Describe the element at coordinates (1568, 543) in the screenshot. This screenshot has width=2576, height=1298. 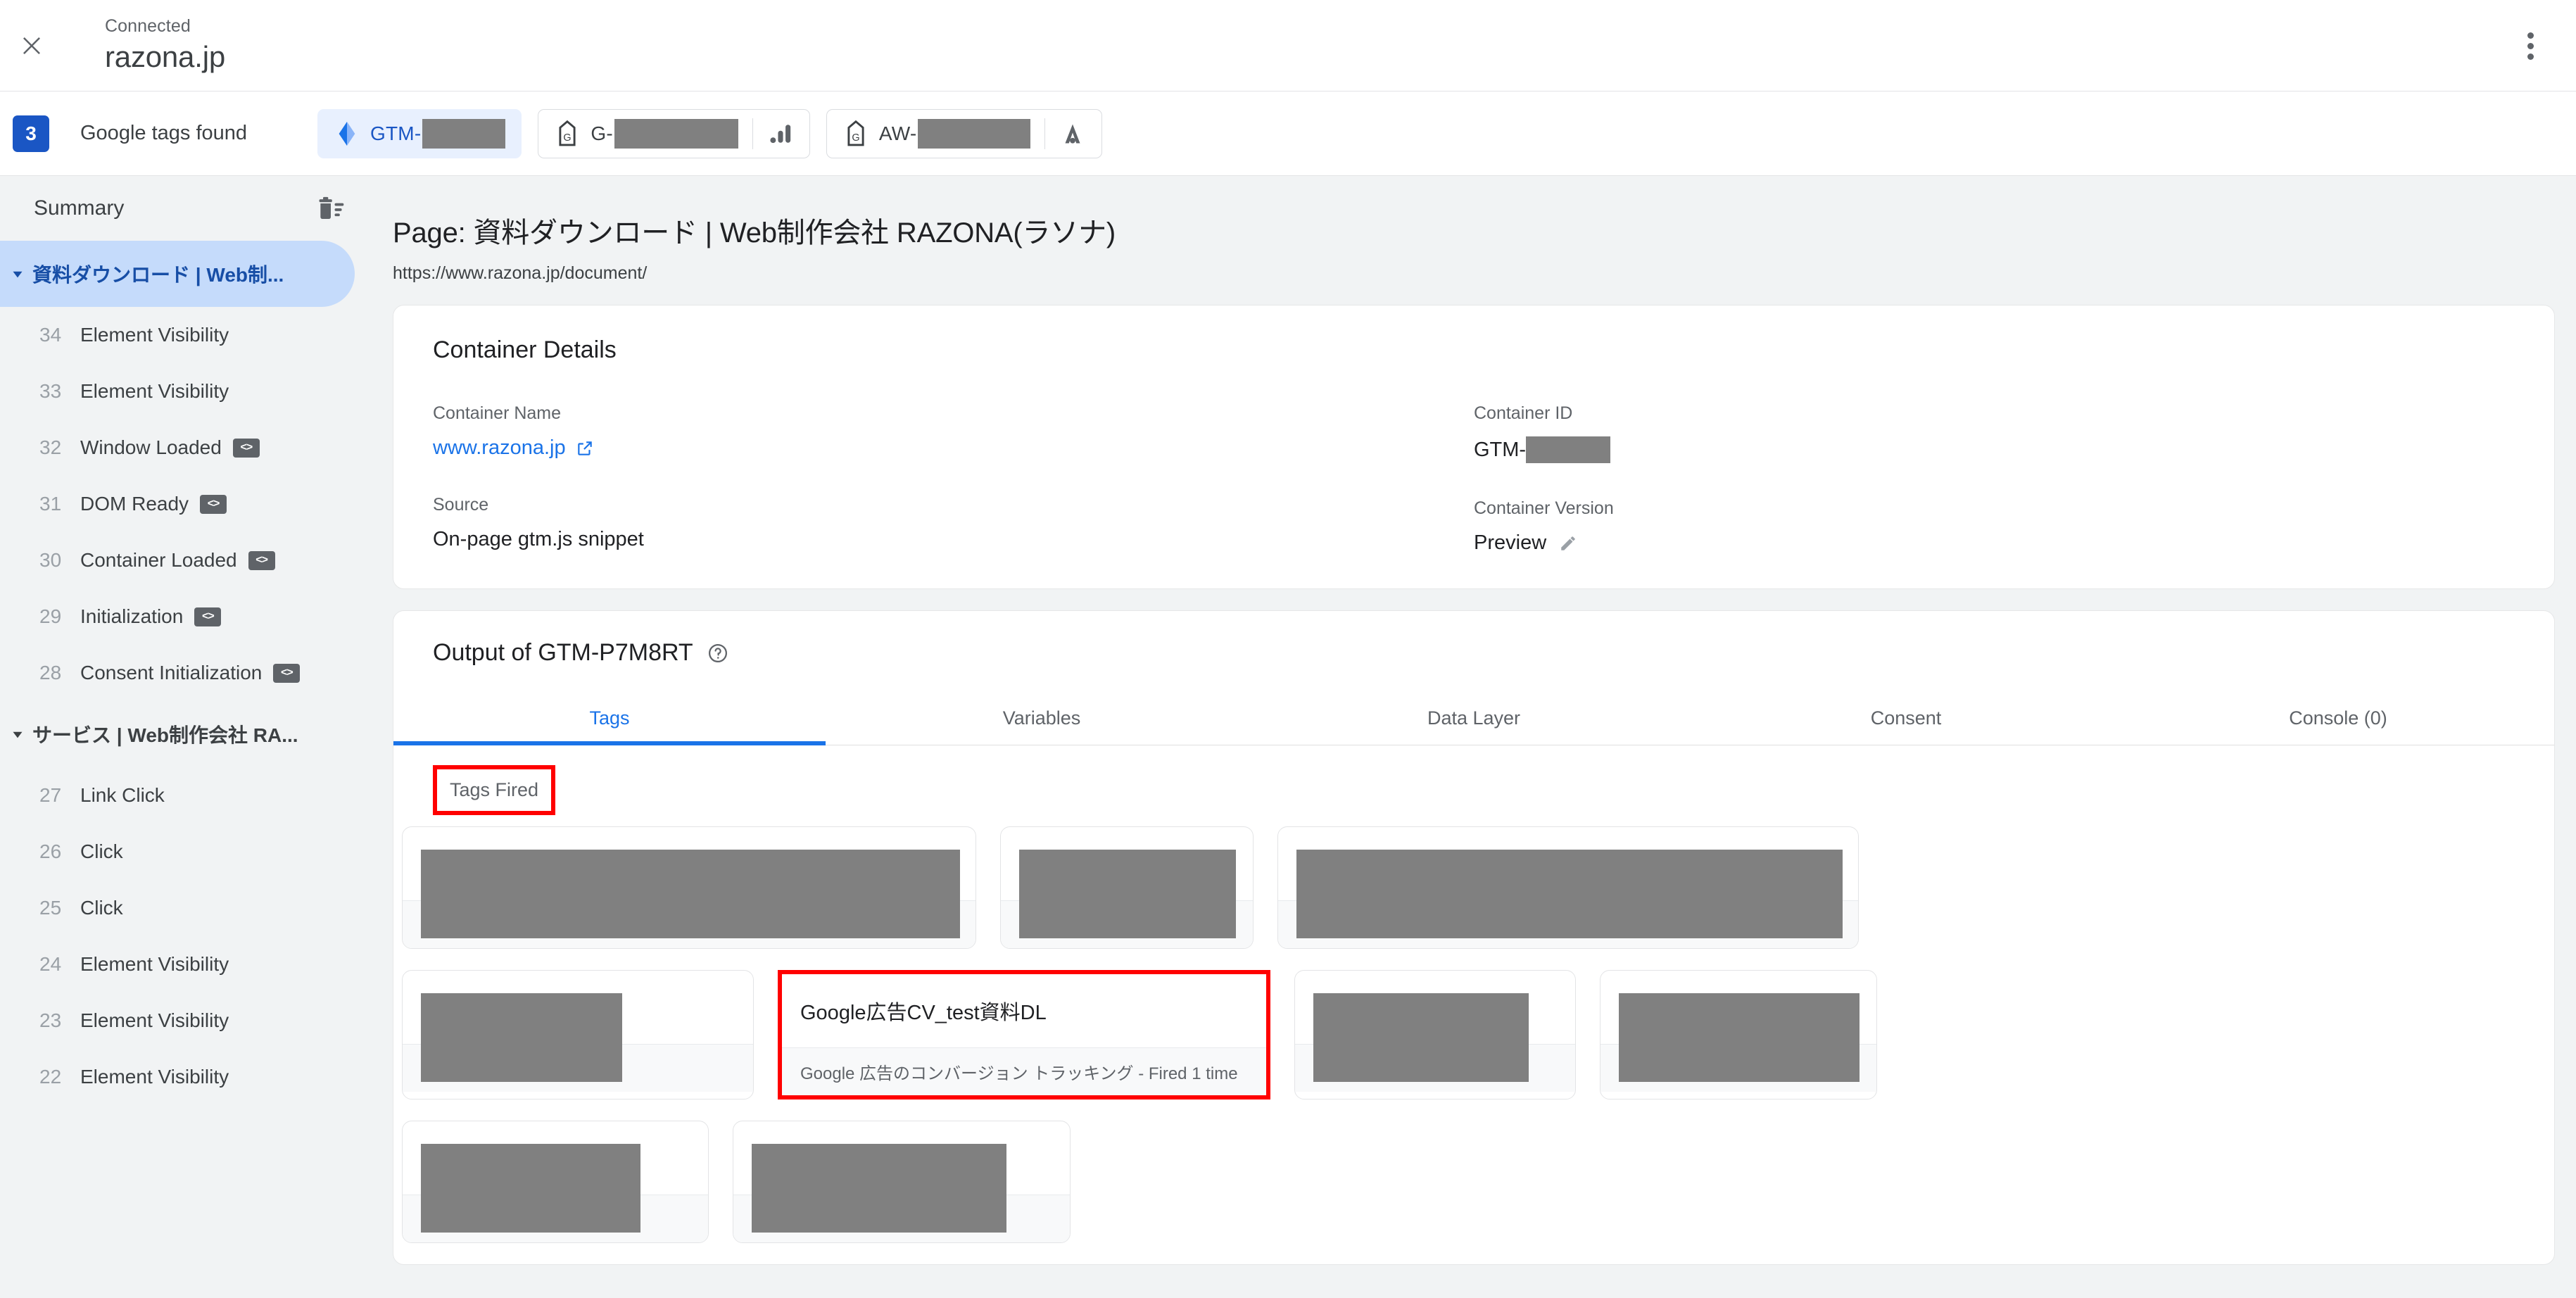
I see `pencil-icon` at that location.